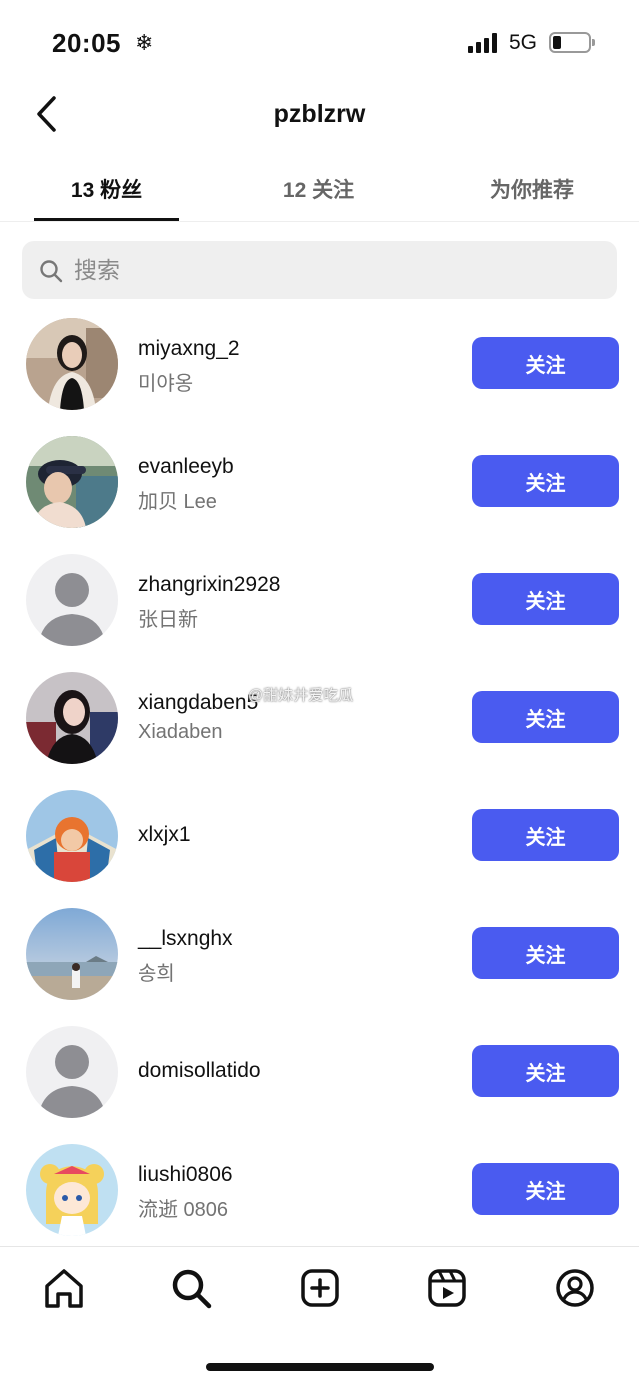  I want to click on list-item: domisollatido 关注, so click(319, 1085).